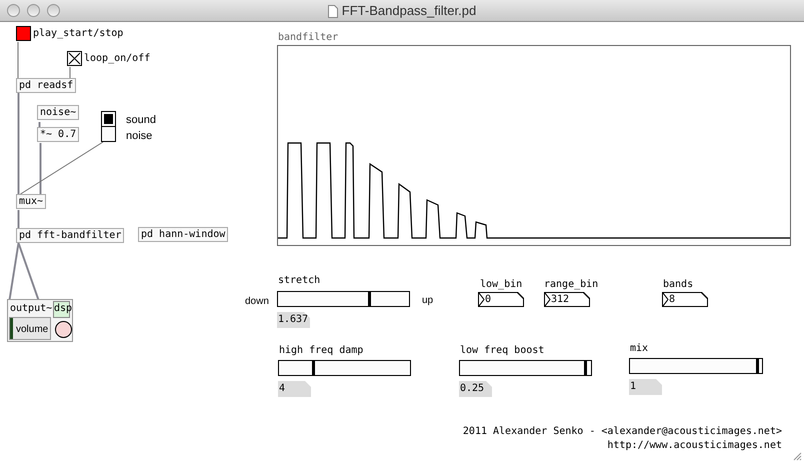 The image size is (804, 463). Describe the element at coordinates (299, 281) in the screenshot. I see `slider-label: stretch` at that location.